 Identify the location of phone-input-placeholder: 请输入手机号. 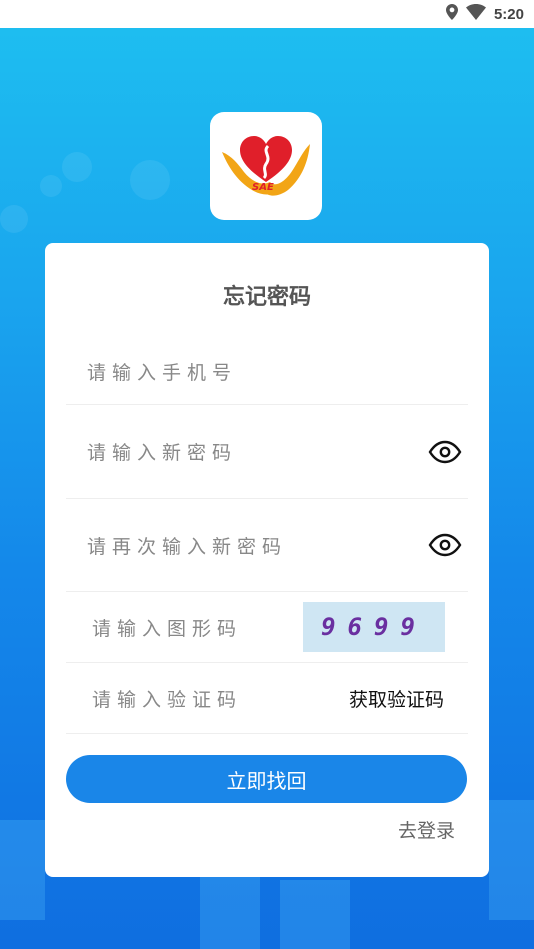
(162, 371).